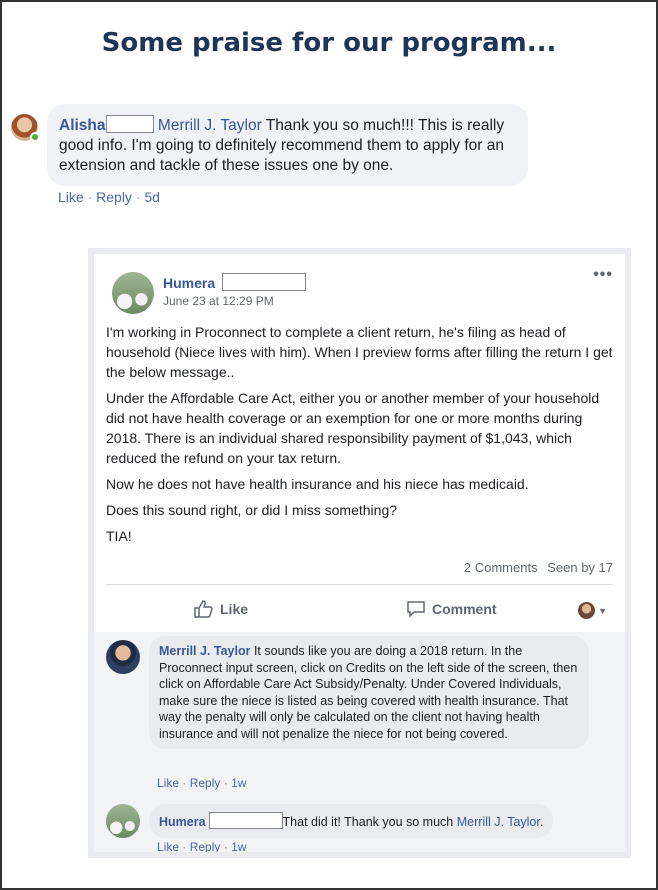 This screenshot has width=658, height=890. Describe the element at coordinates (218, 301) in the screenshot. I see `post-date: June 23 at 12:29 PM` at that location.